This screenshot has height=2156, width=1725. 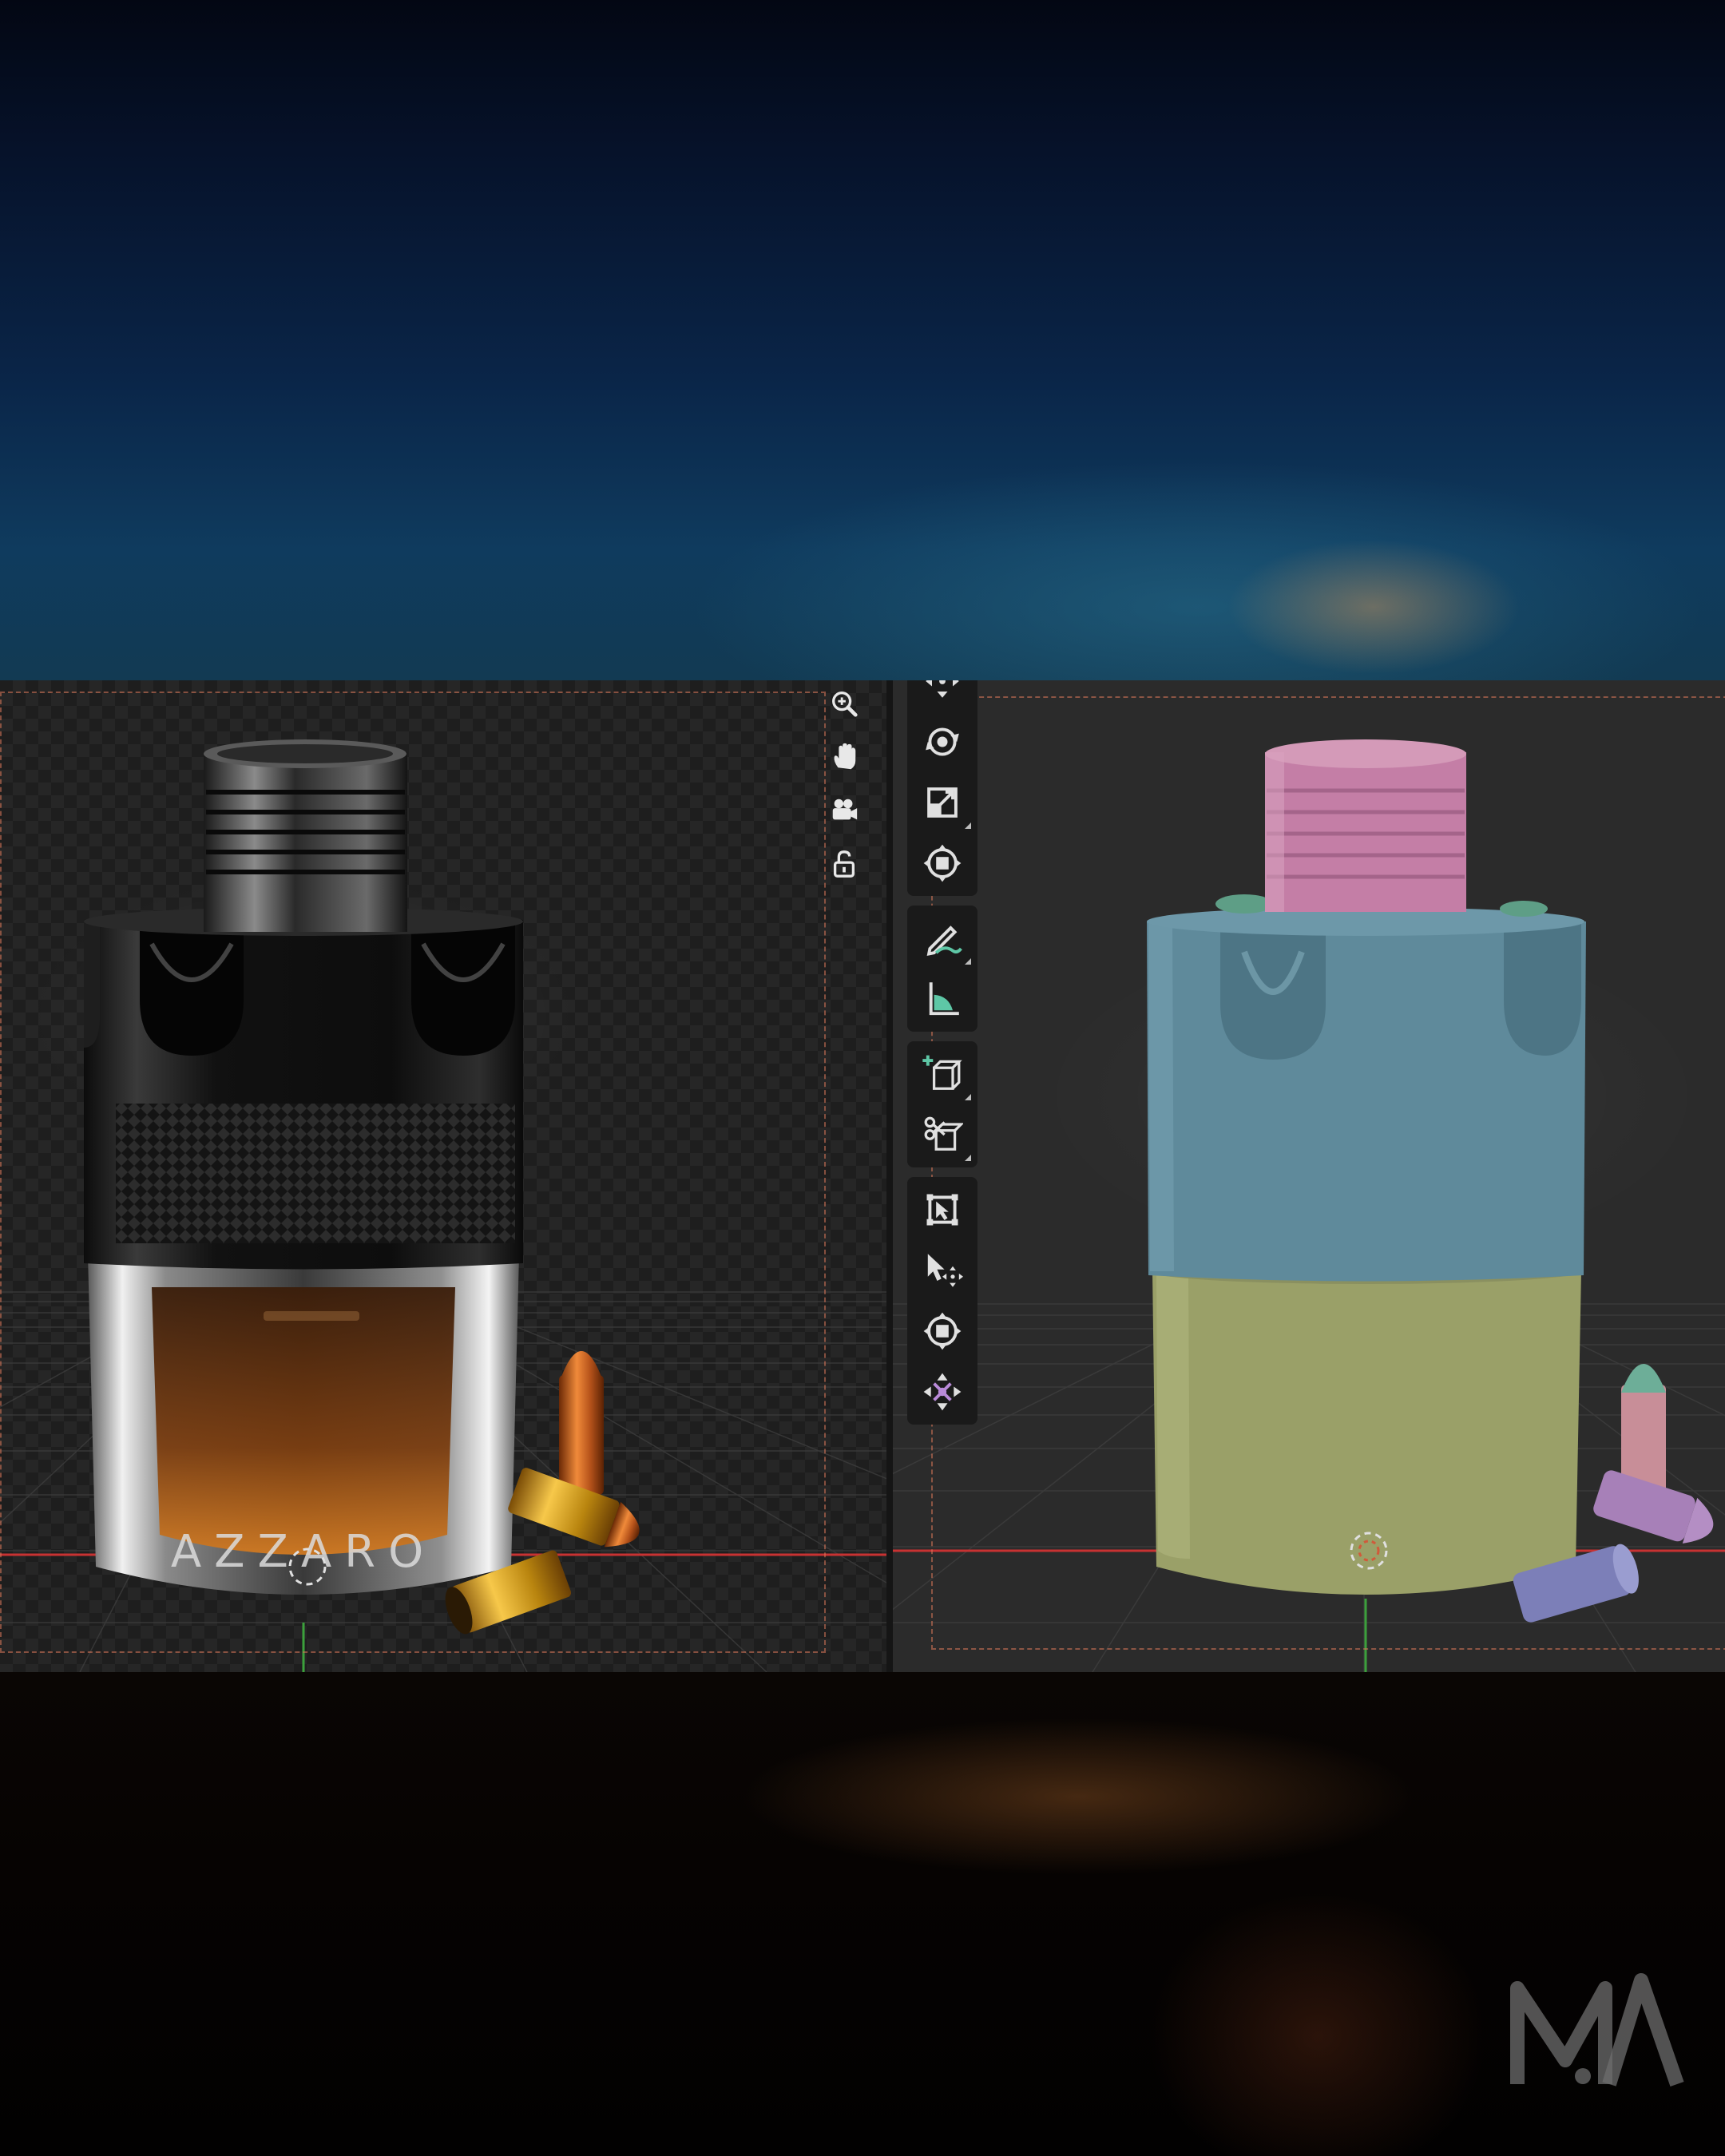 I want to click on select-tool-group, so click(x=942, y=1301).